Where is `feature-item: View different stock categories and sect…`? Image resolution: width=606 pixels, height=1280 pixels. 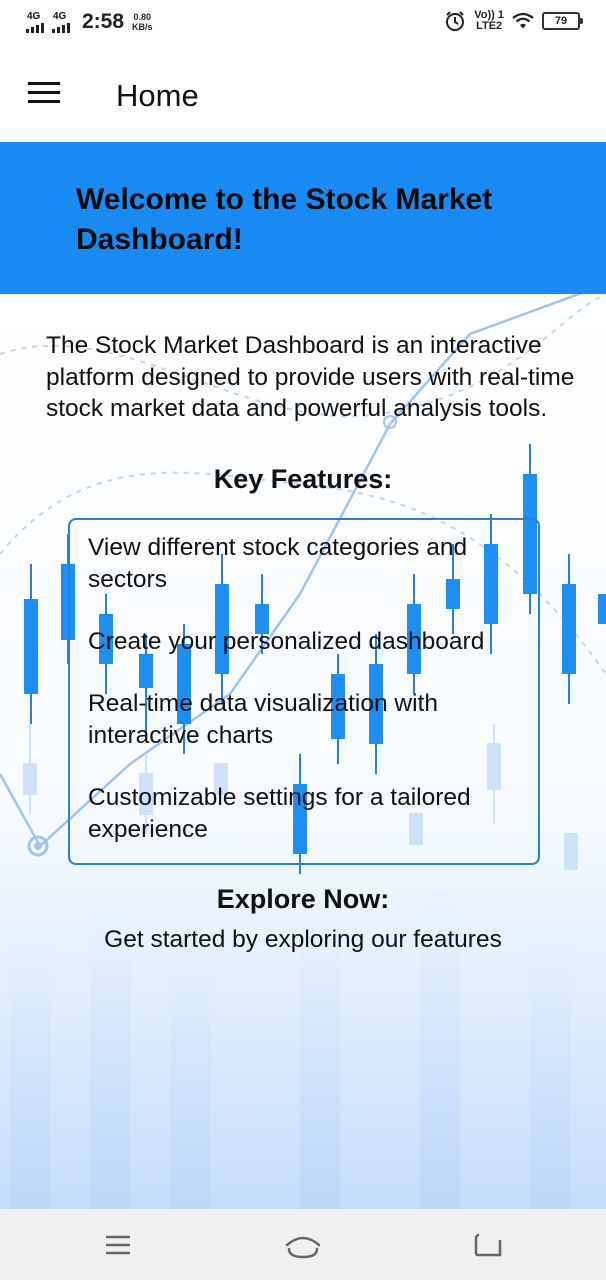 feature-item: View different stock categories and sect… is located at coordinates (278, 563).